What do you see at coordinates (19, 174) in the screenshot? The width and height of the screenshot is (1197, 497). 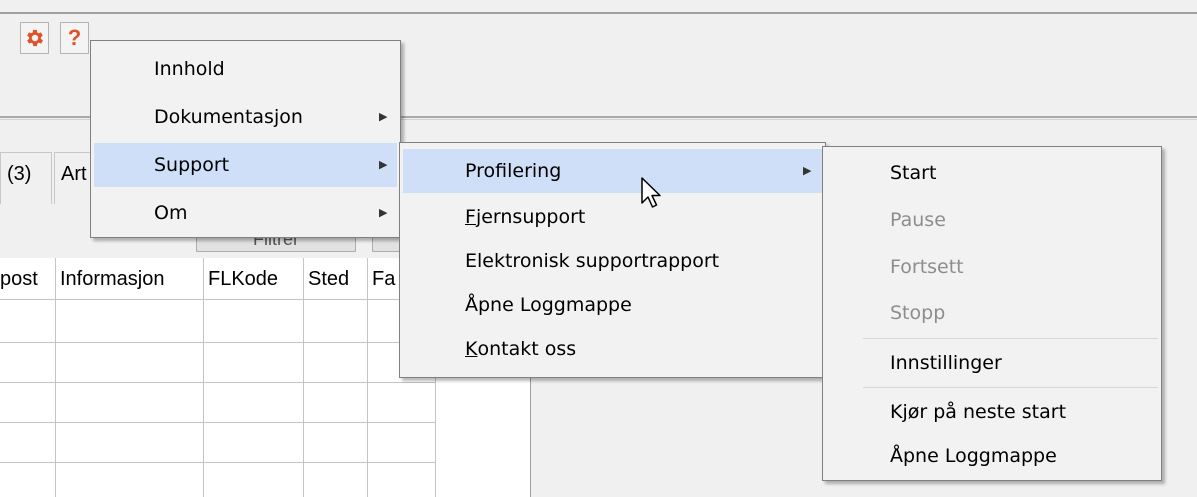 I see `tab-label: (3)` at bounding box center [19, 174].